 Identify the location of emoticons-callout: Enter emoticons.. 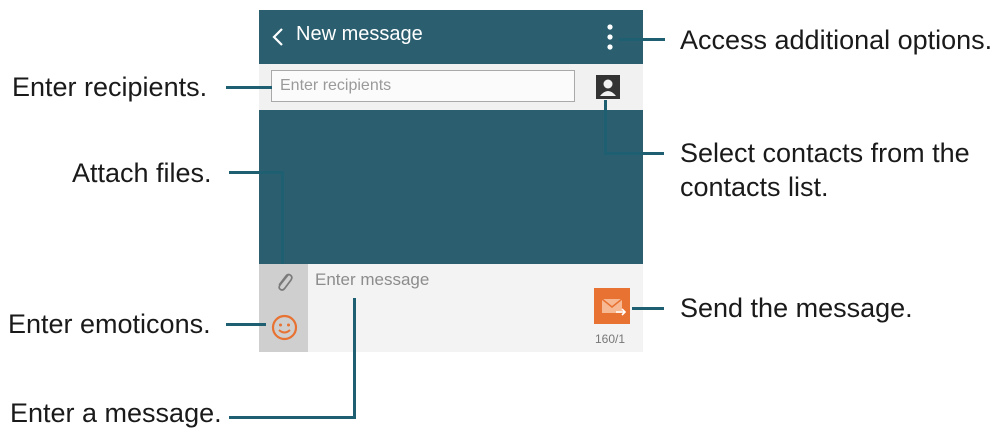
(109, 324).